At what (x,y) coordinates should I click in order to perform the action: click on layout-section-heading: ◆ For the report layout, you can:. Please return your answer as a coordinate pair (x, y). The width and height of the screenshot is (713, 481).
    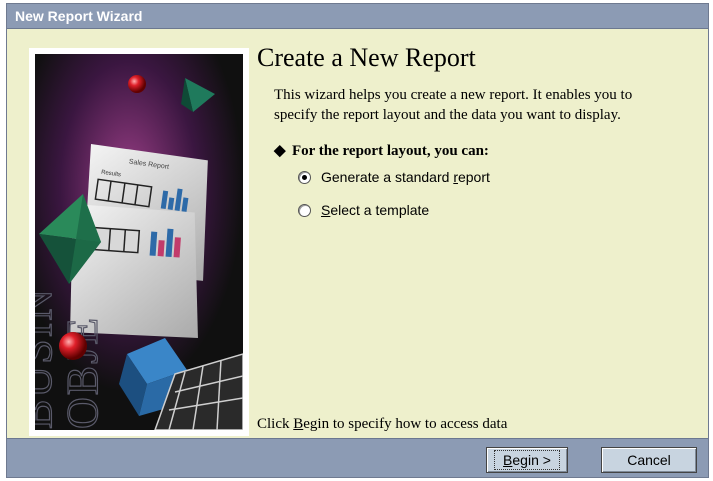
    Looking at the image, I should click on (381, 150).